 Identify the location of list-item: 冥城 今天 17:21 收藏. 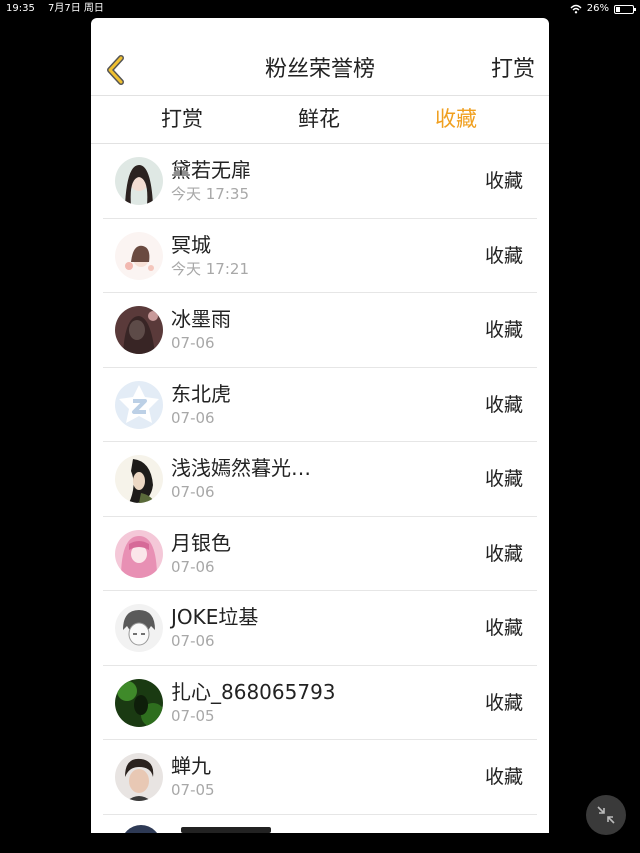
(320, 256).